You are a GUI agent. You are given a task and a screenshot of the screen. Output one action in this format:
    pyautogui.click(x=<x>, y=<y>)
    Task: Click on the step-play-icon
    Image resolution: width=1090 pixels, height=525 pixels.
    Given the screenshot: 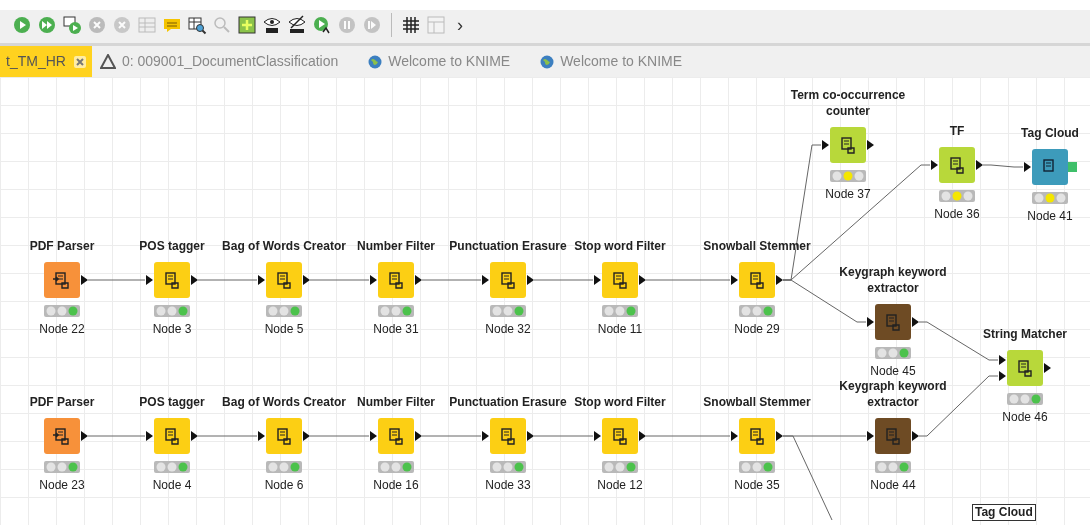 What is the action you would take?
    pyautogui.click(x=322, y=25)
    